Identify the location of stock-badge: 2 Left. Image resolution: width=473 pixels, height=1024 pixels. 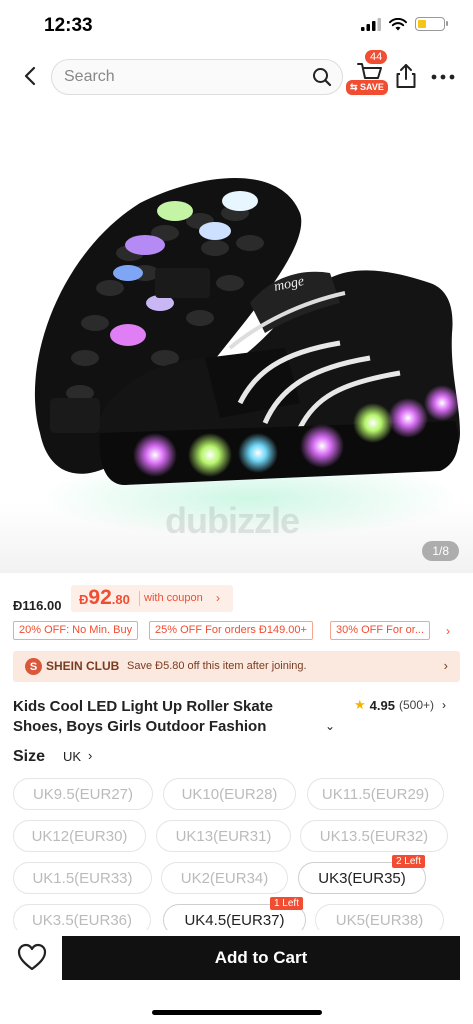
(408, 861).